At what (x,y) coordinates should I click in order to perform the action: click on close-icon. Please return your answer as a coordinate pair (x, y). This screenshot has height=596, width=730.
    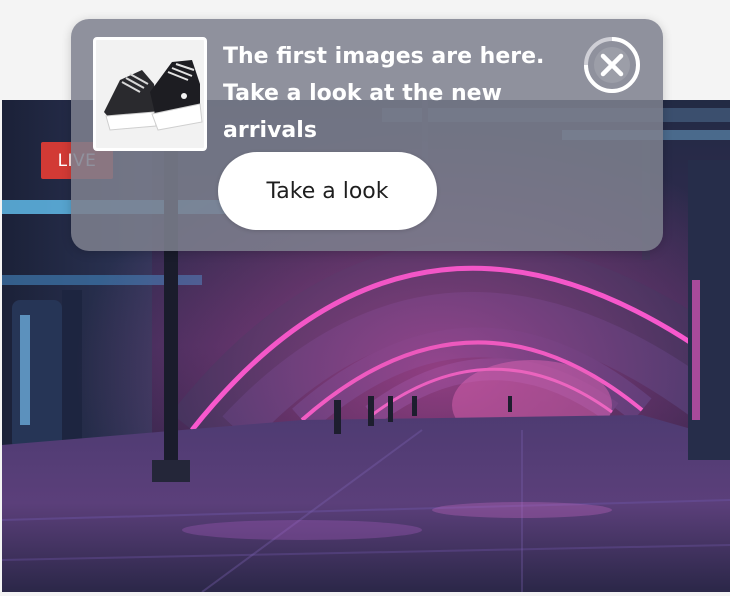
    Looking at the image, I should click on (612, 65).